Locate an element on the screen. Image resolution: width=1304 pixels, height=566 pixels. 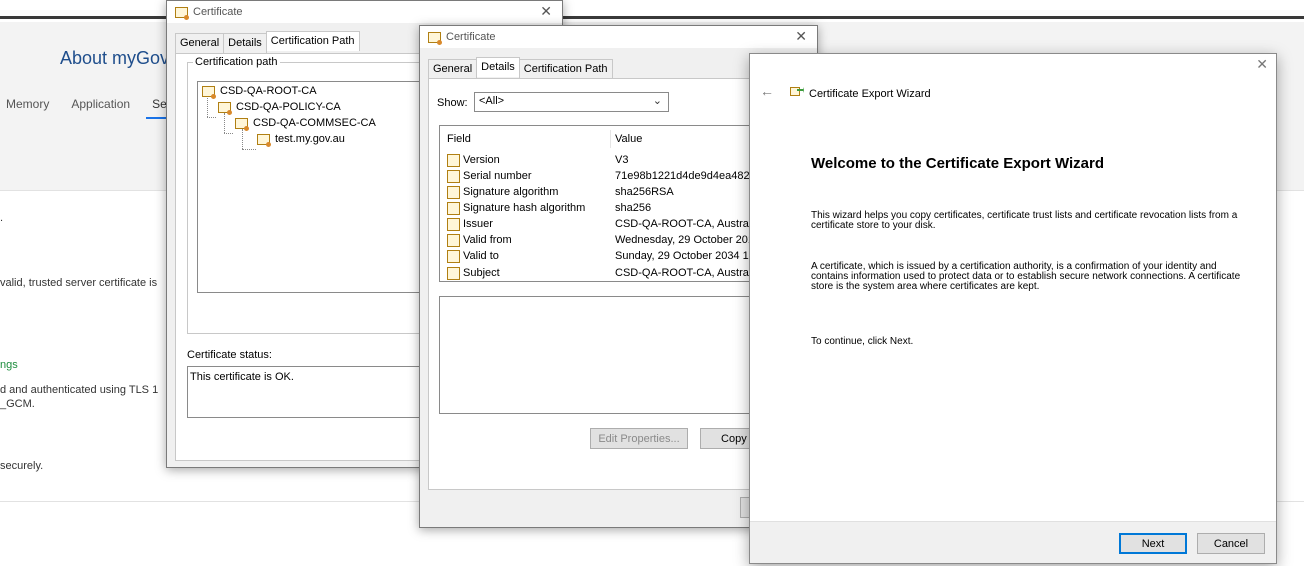
show-select-value: <All> is located at coordinates (492, 101).